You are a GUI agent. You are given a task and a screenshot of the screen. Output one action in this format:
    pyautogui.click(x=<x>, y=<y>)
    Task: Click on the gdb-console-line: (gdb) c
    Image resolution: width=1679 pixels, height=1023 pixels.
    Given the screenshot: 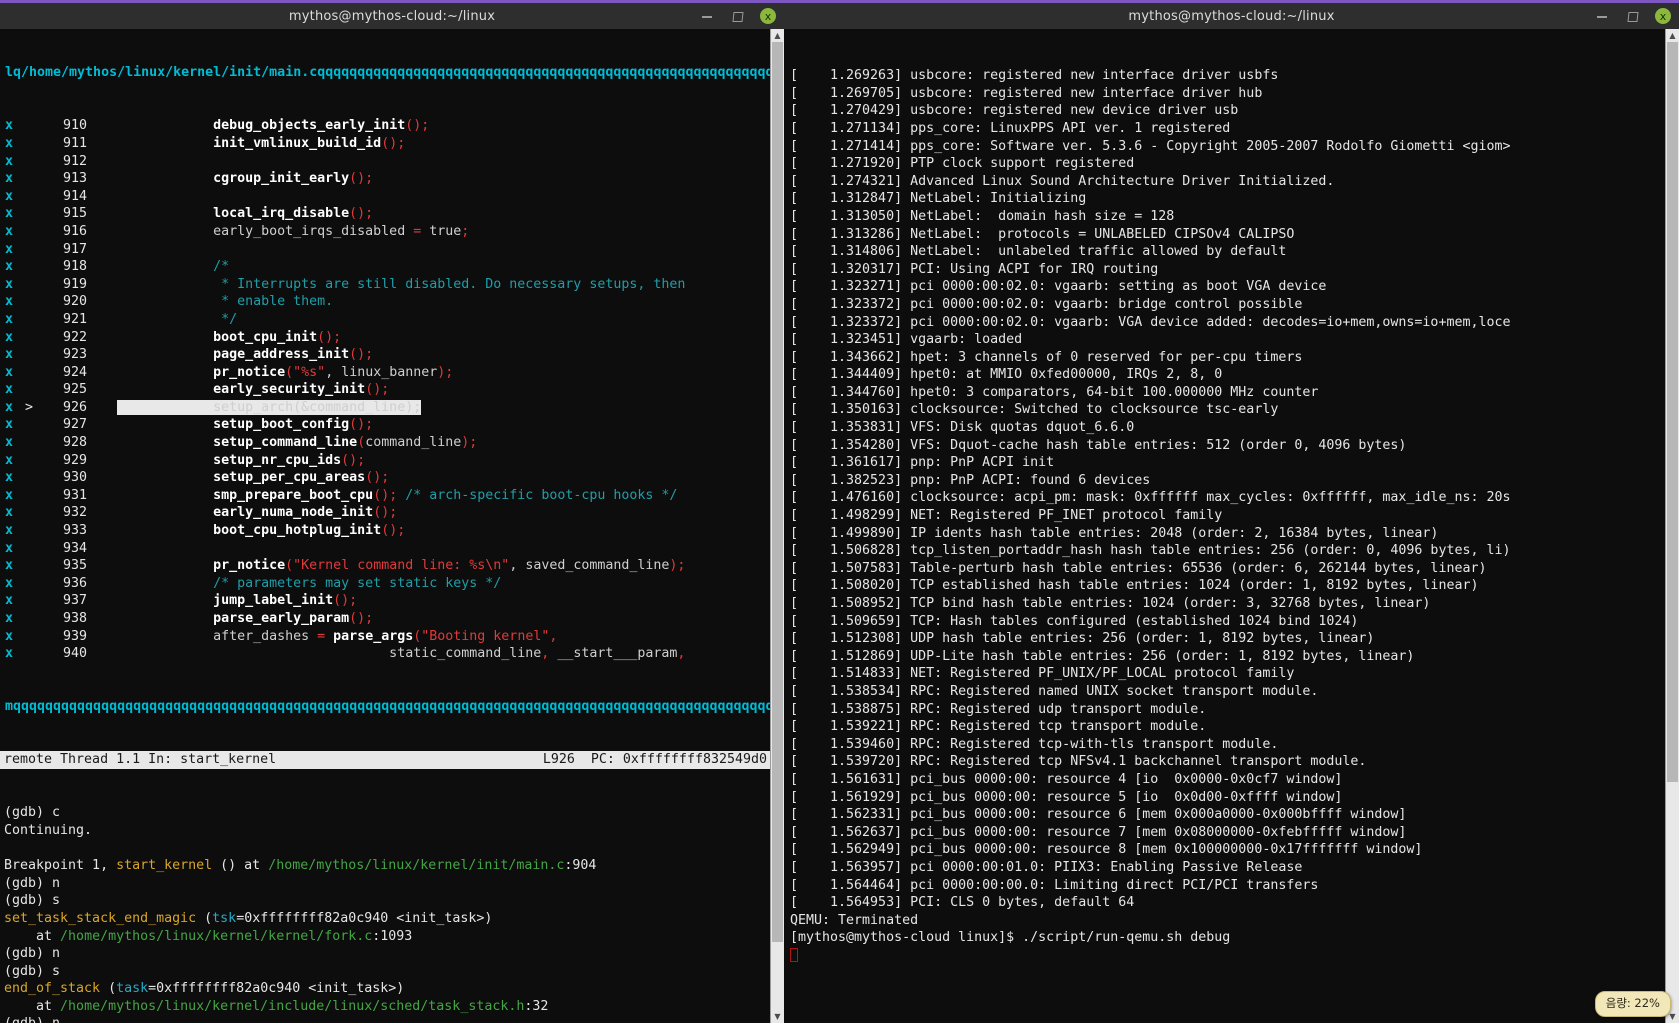 What is the action you would take?
    pyautogui.click(x=32, y=813)
    